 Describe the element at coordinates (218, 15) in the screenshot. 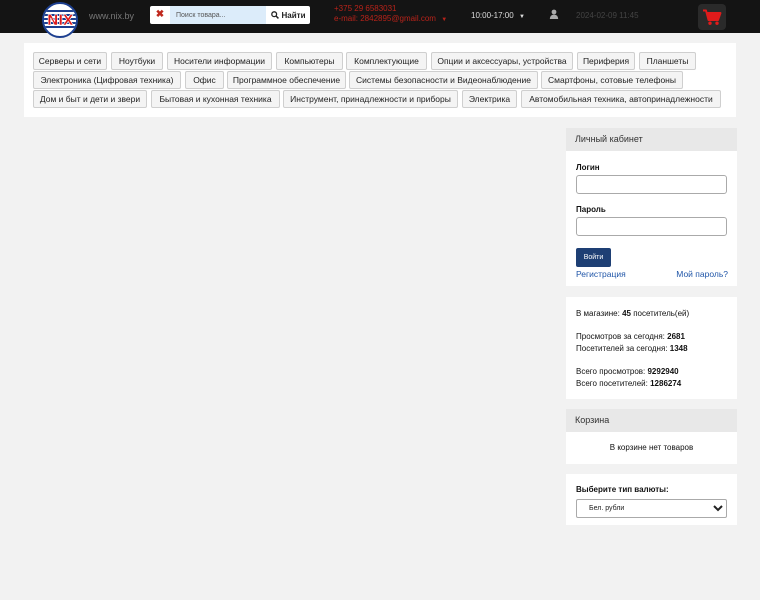

I see `search-input` at that location.